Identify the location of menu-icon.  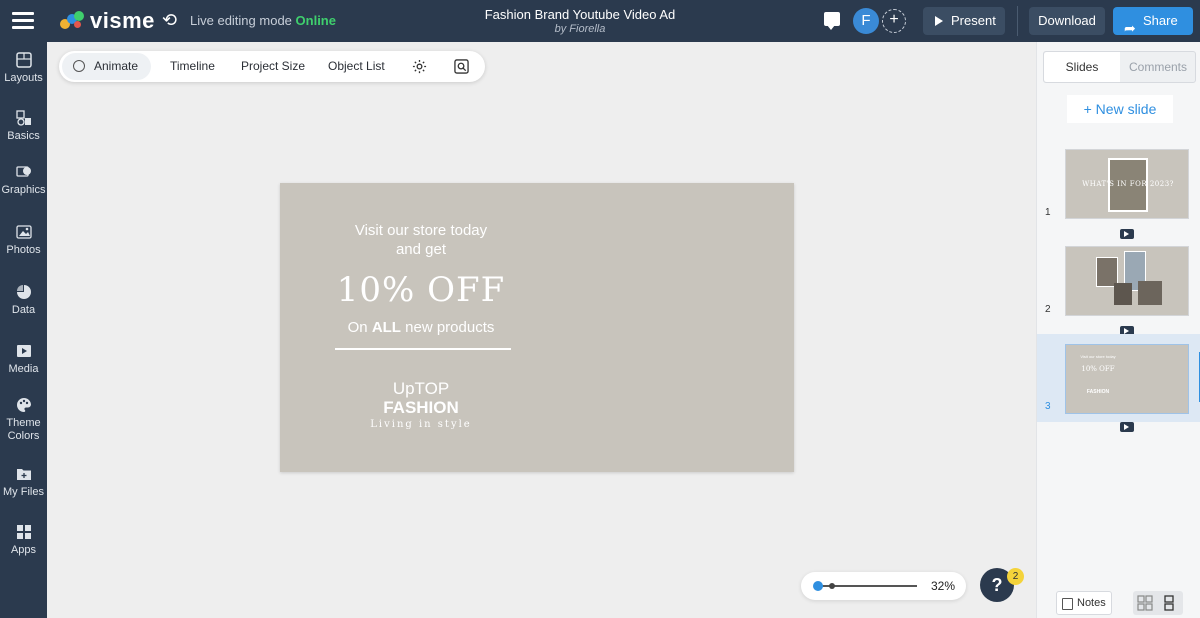
(23, 21).